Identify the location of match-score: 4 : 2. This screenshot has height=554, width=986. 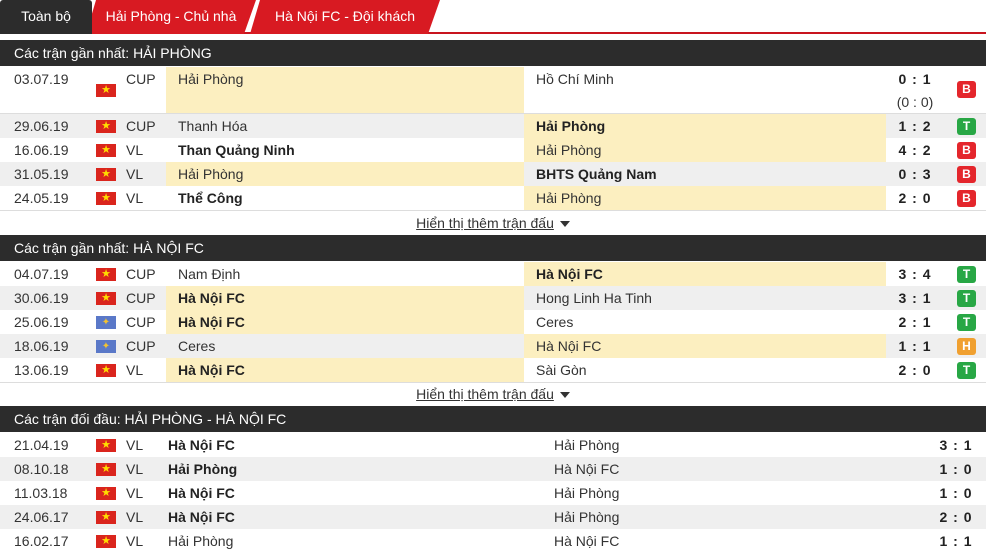
(915, 150).